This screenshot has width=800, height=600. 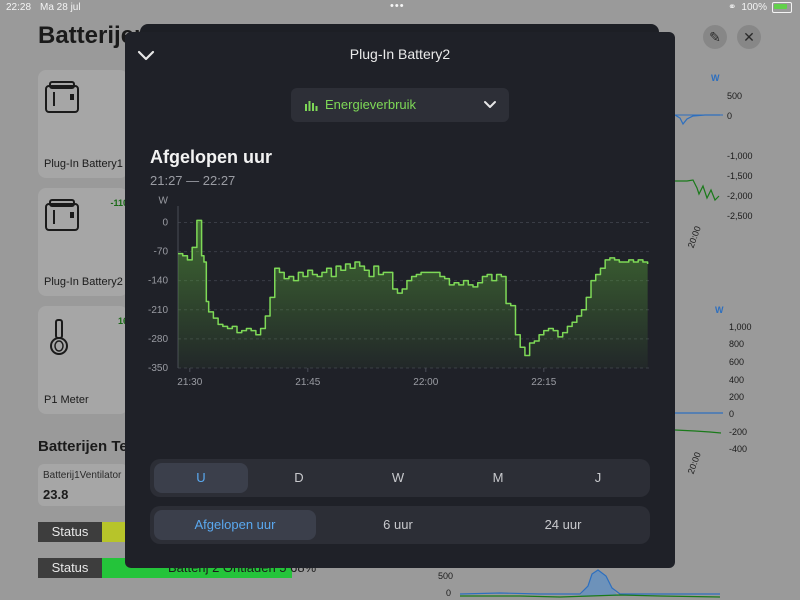 What do you see at coordinates (201, 478) in the screenshot?
I see `range-button-u: U` at bounding box center [201, 478].